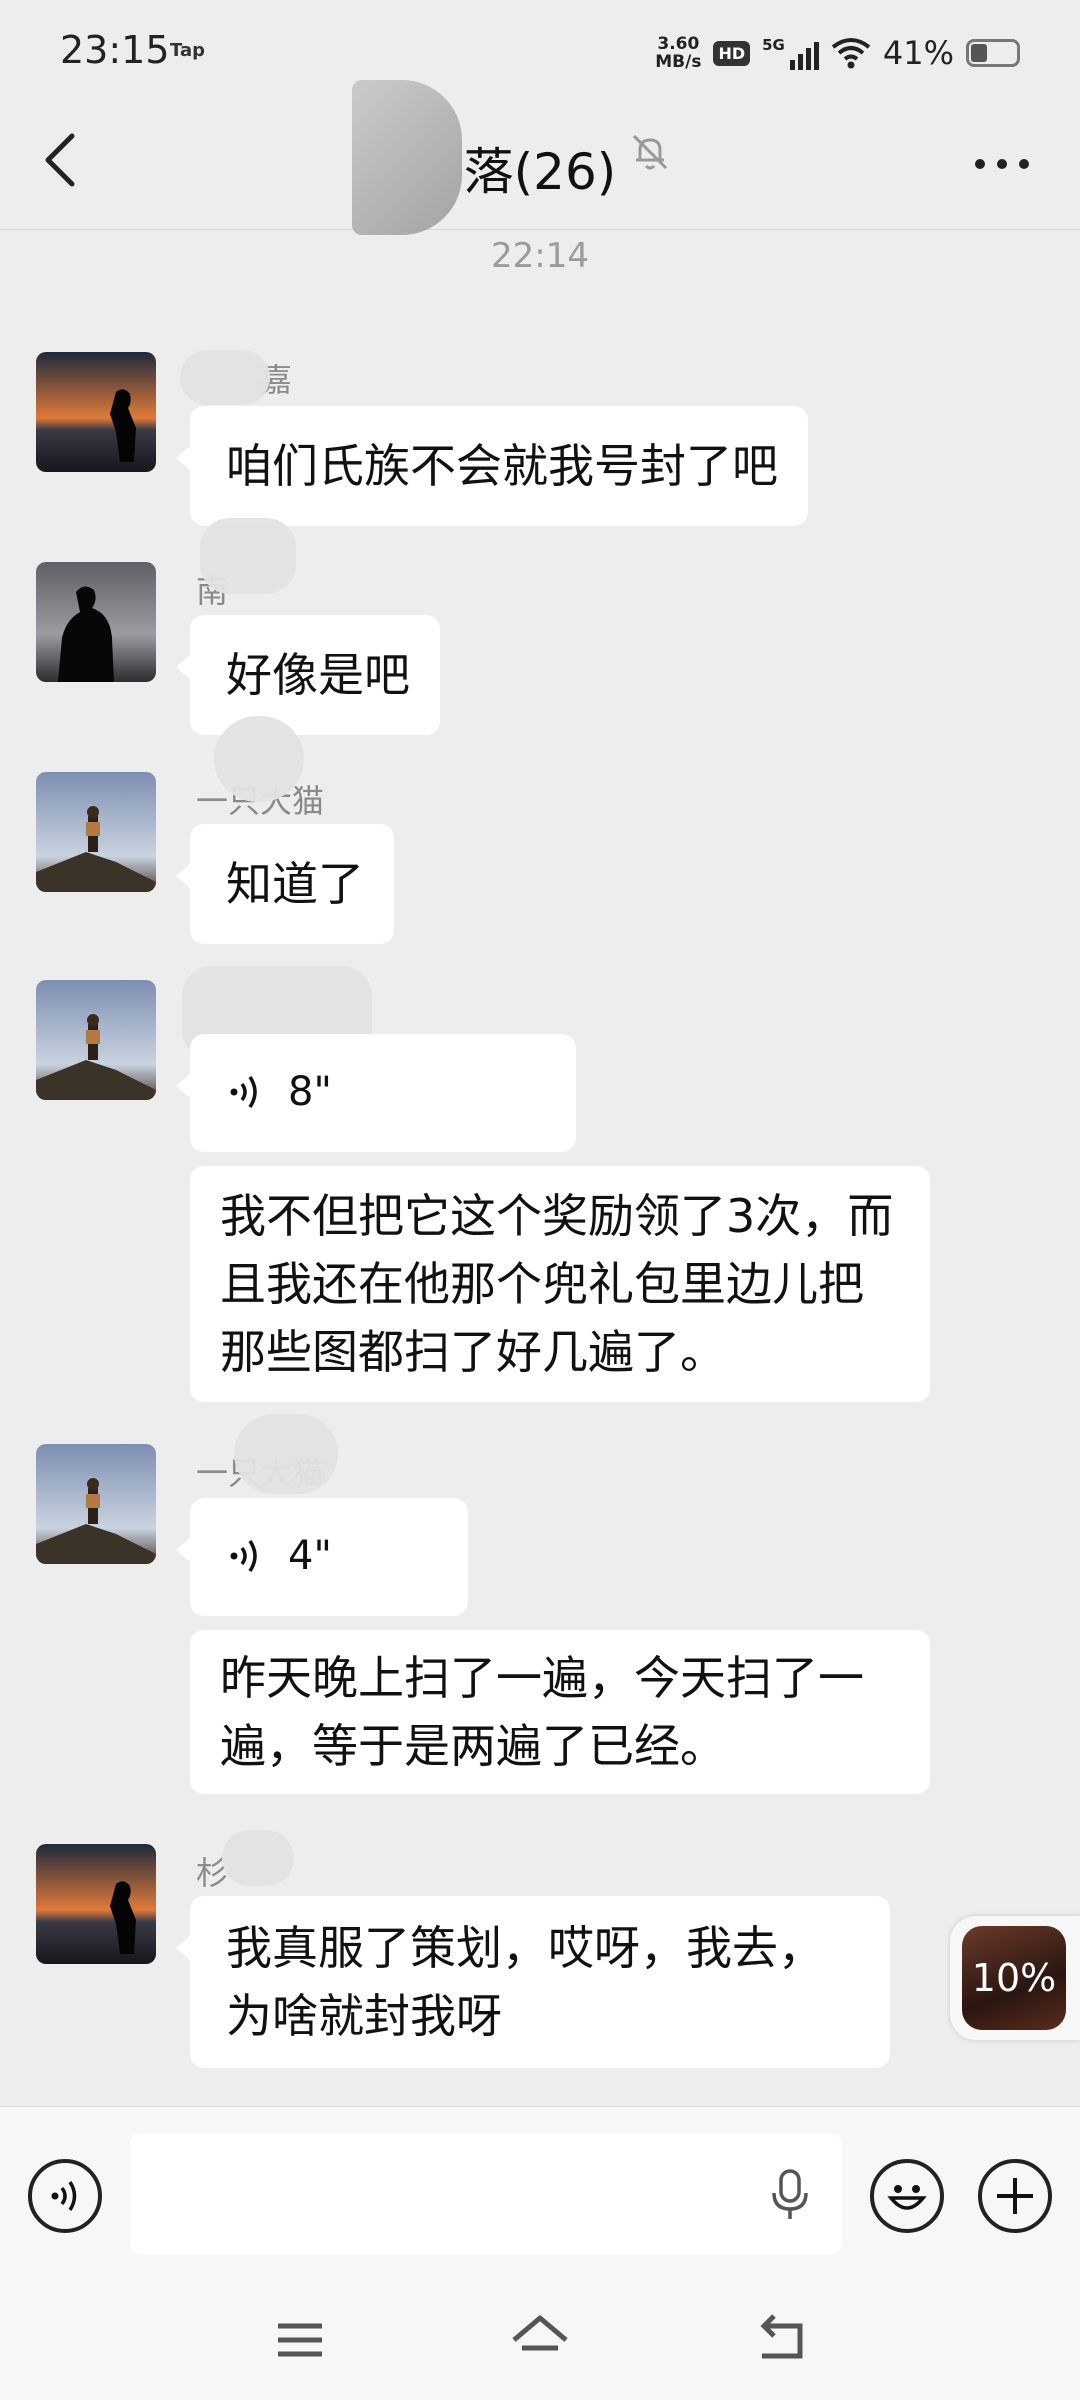  I want to click on message-text: 好像是吧, so click(318, 675).